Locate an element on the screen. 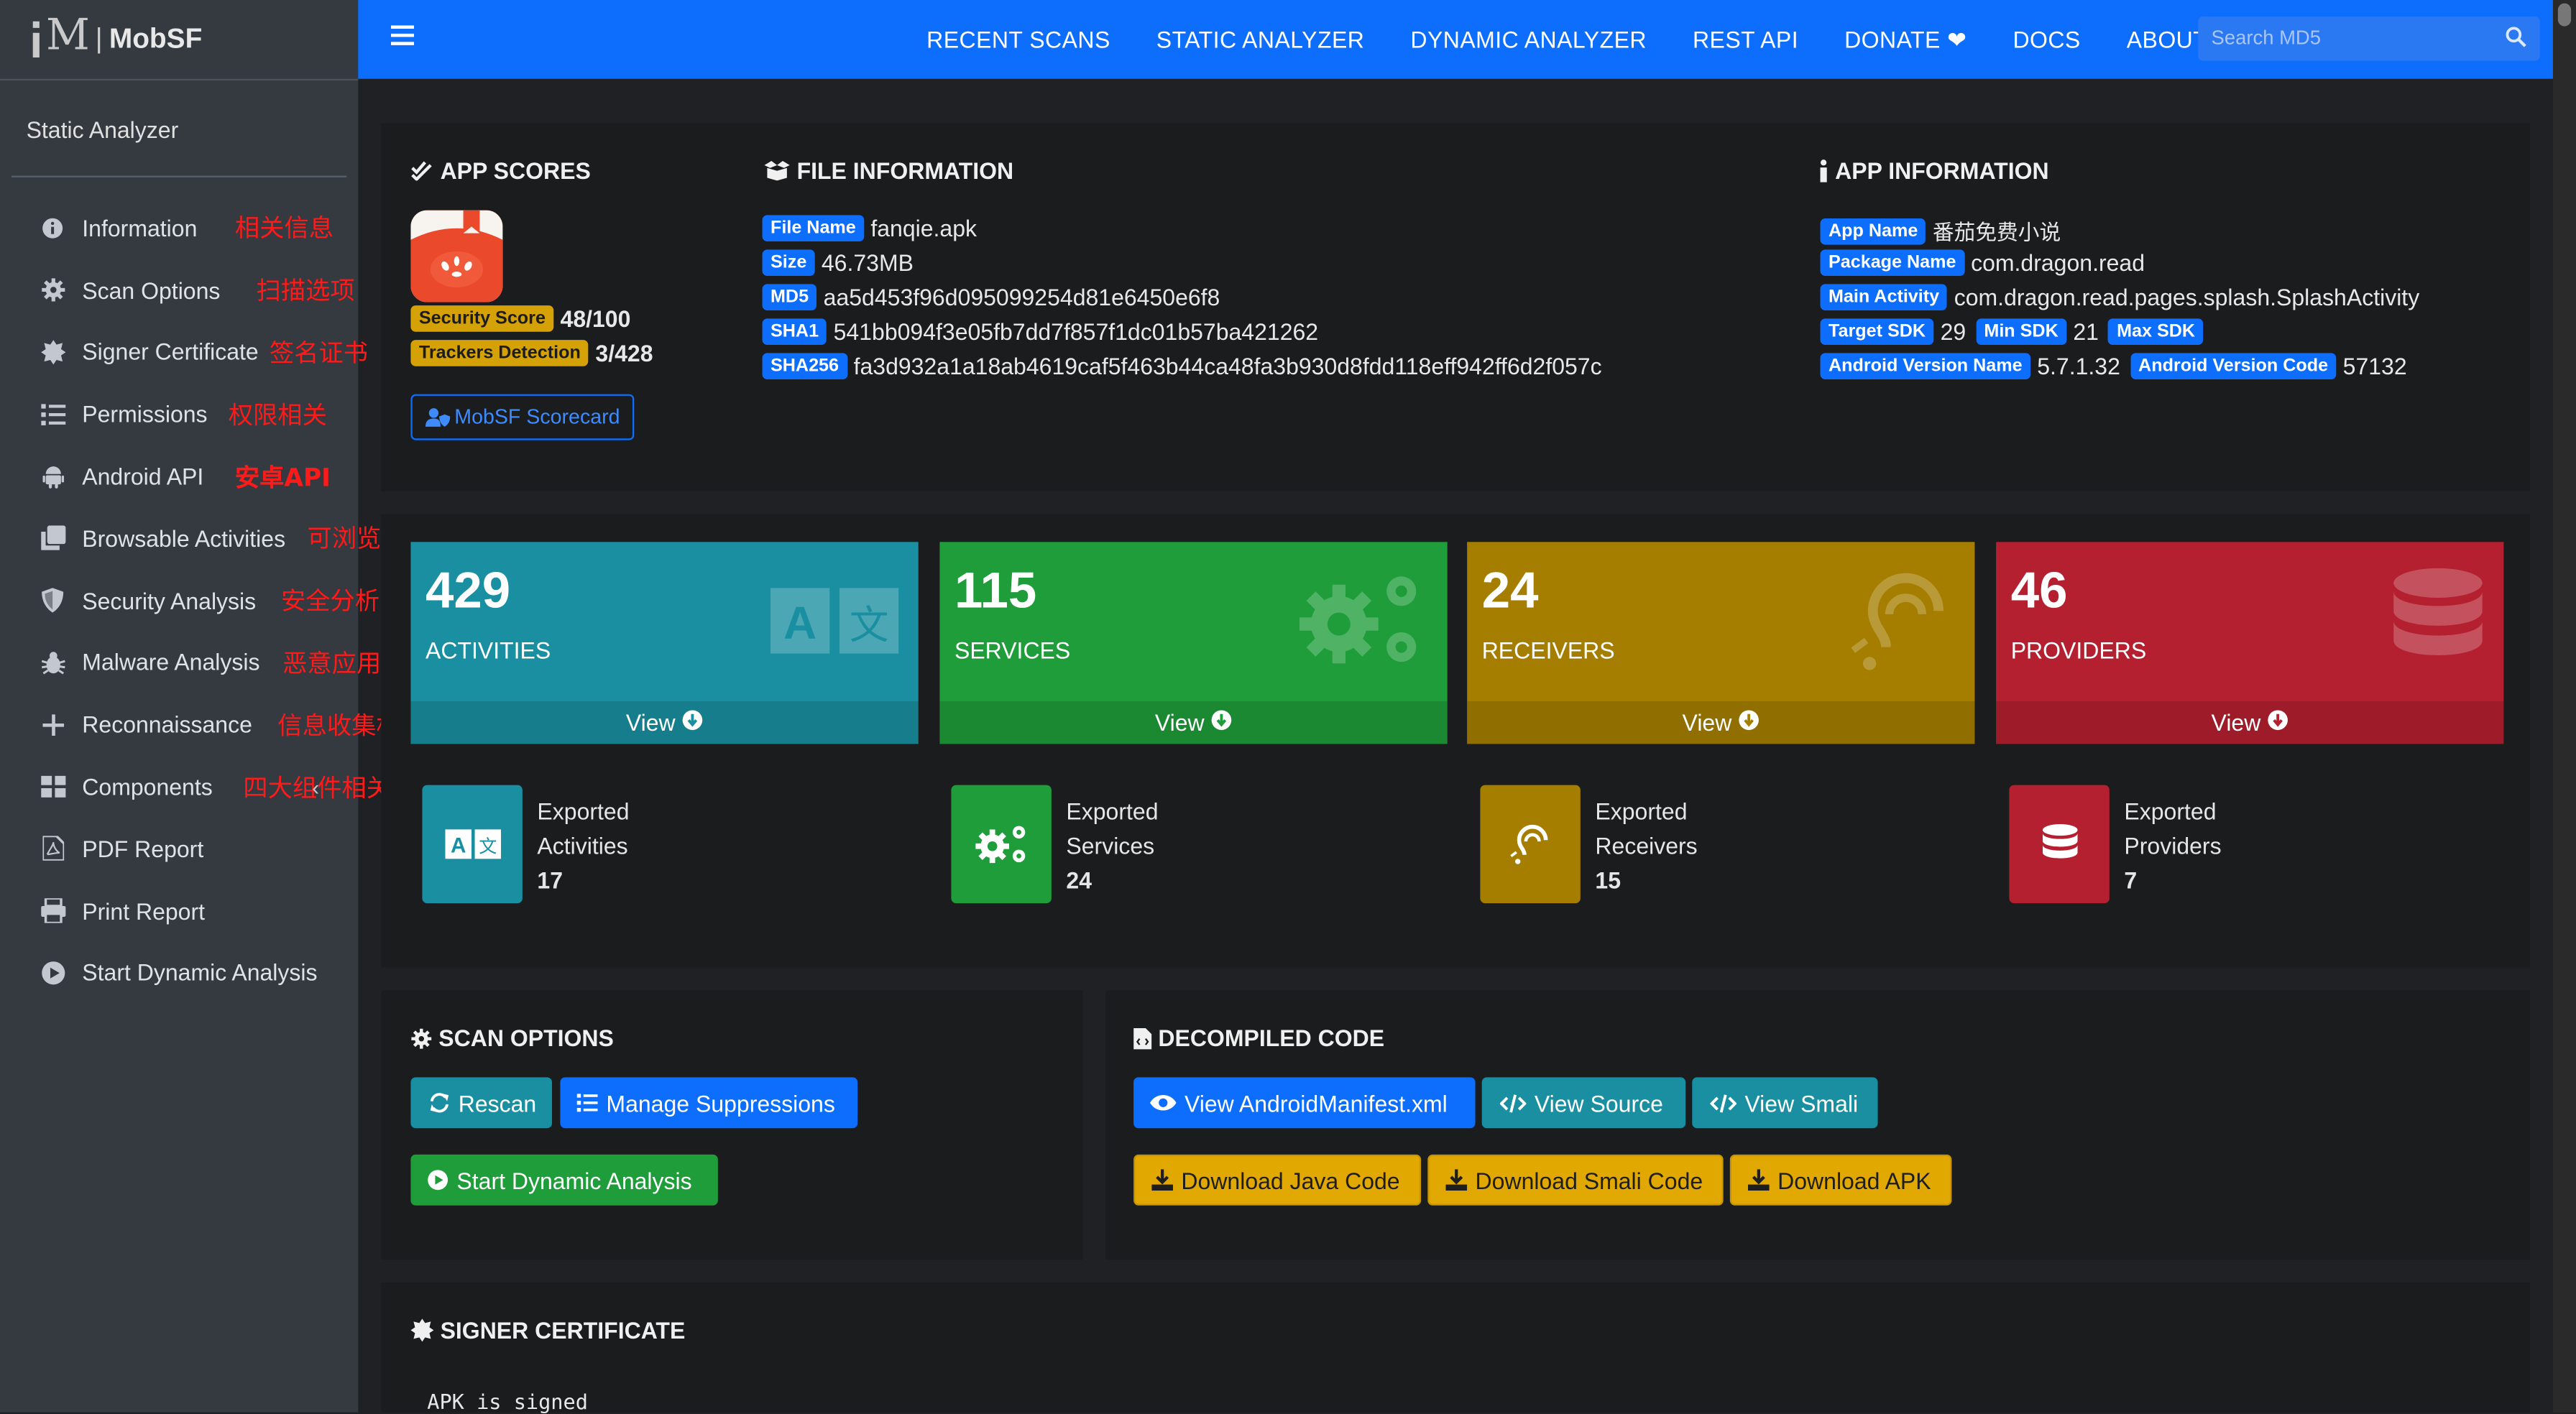  sidebar-item-android-api: Android API 安卓API is located at coordinates (179, 476).